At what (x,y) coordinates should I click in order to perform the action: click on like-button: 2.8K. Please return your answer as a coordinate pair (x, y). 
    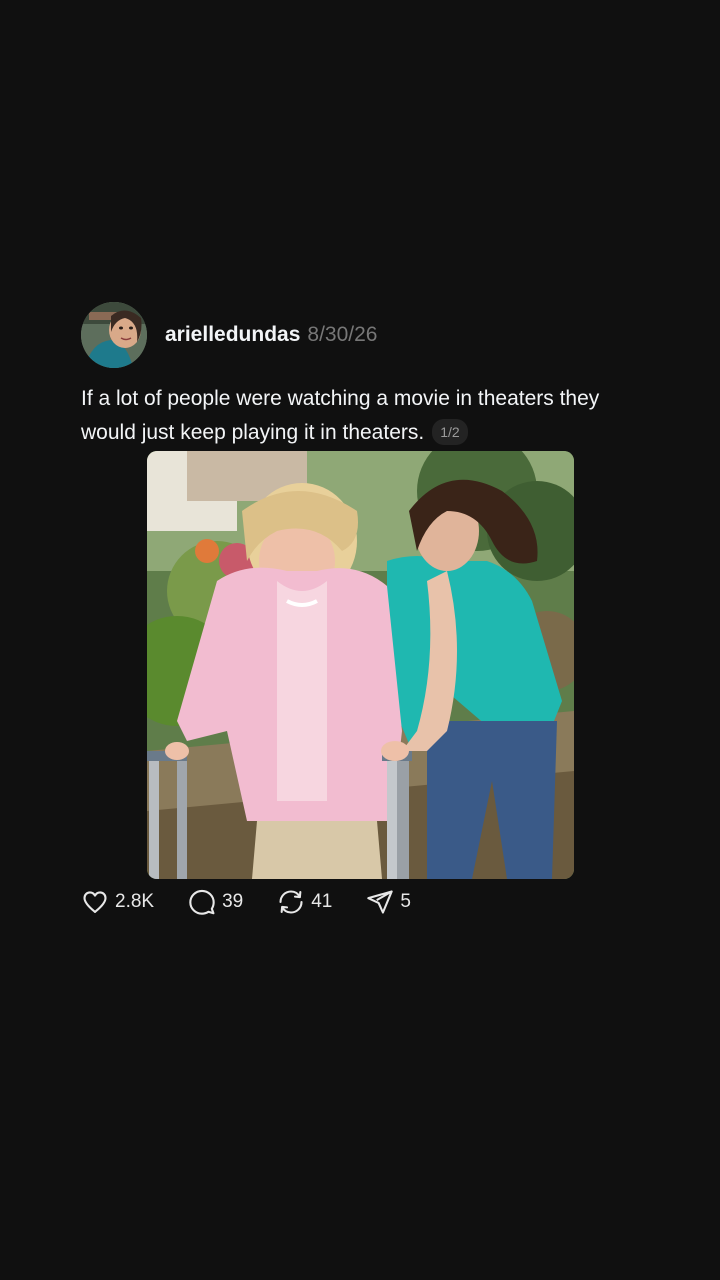
    Looking at the image, I should click on (117, 902).